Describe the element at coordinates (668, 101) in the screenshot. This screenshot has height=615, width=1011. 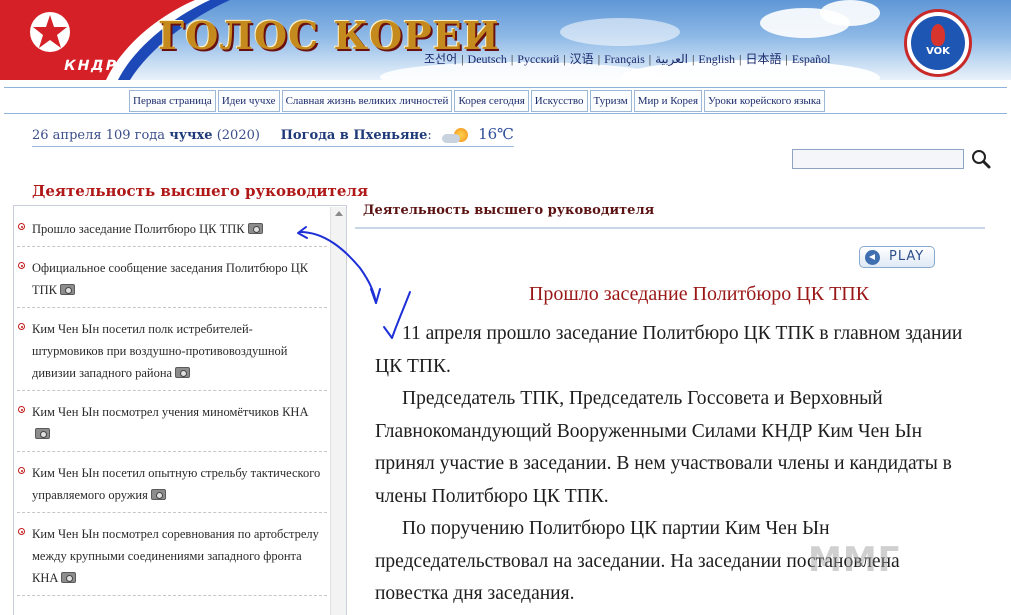
I see `nav-world-and-korea: Мир и Корея` at that location.